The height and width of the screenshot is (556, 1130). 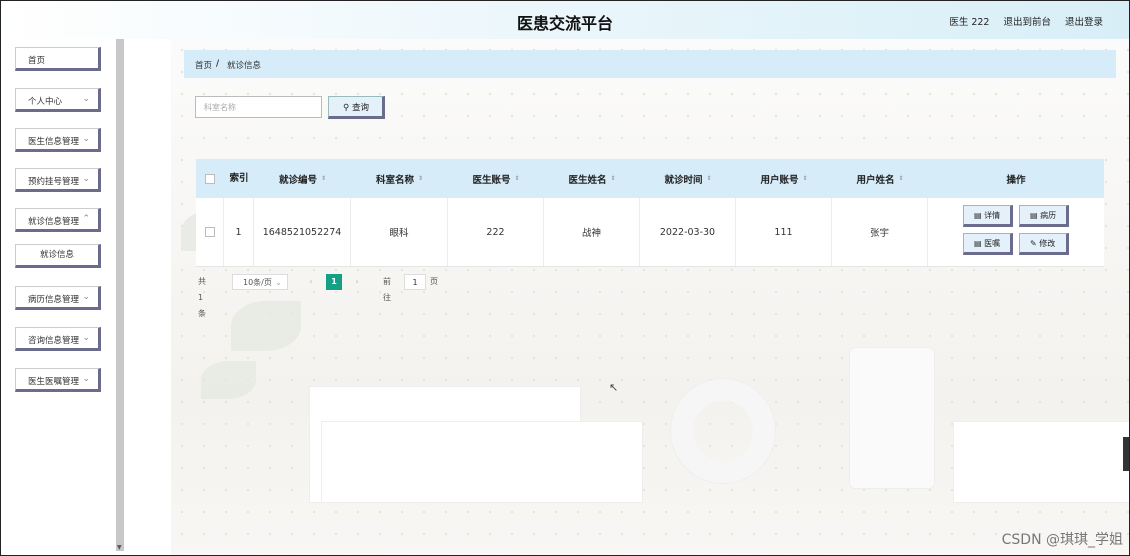 What do you see at coordinates (37, 61) in the screenshot?
I see `sidebar-item-label: 首页` at bounding box center [37, 61].